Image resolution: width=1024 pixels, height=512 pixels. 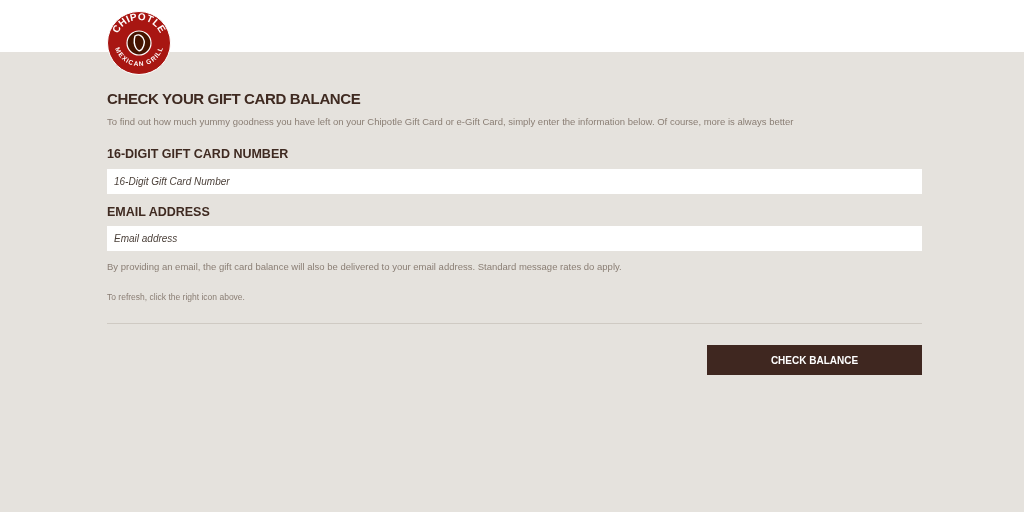 I want to click on input-field: Email address, so click(x=514, y=239).